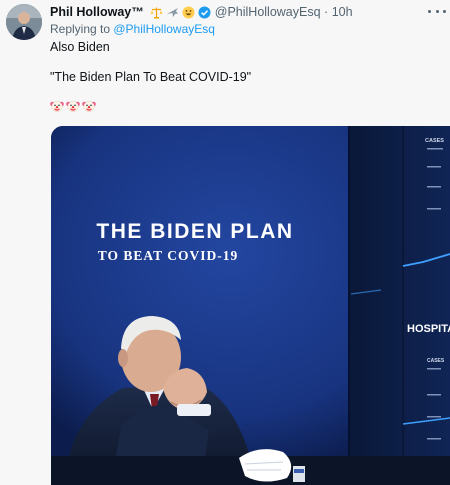  Describe the element at coordinates (436, 361) in the screenshot. I see `screen-label-cases-2: CASES` at that location.